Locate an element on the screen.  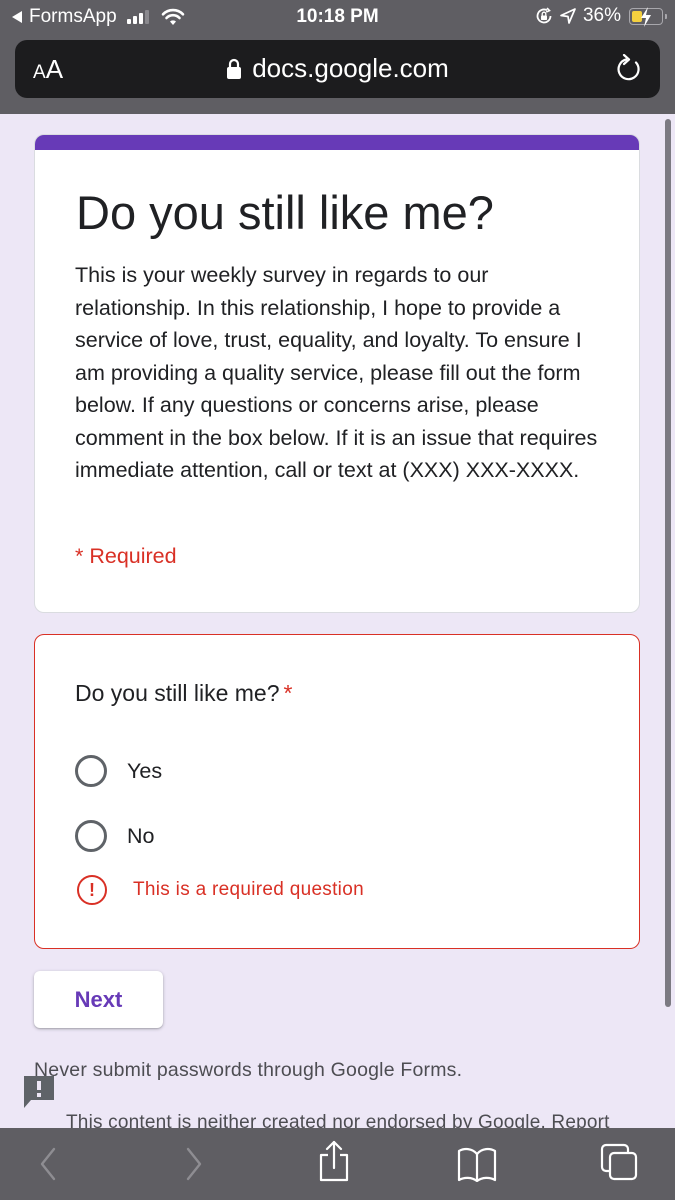
browser-top-chrome: FormsApp 10:18 PM 36% AA docs.google.com is located at coordinates (337, 57).